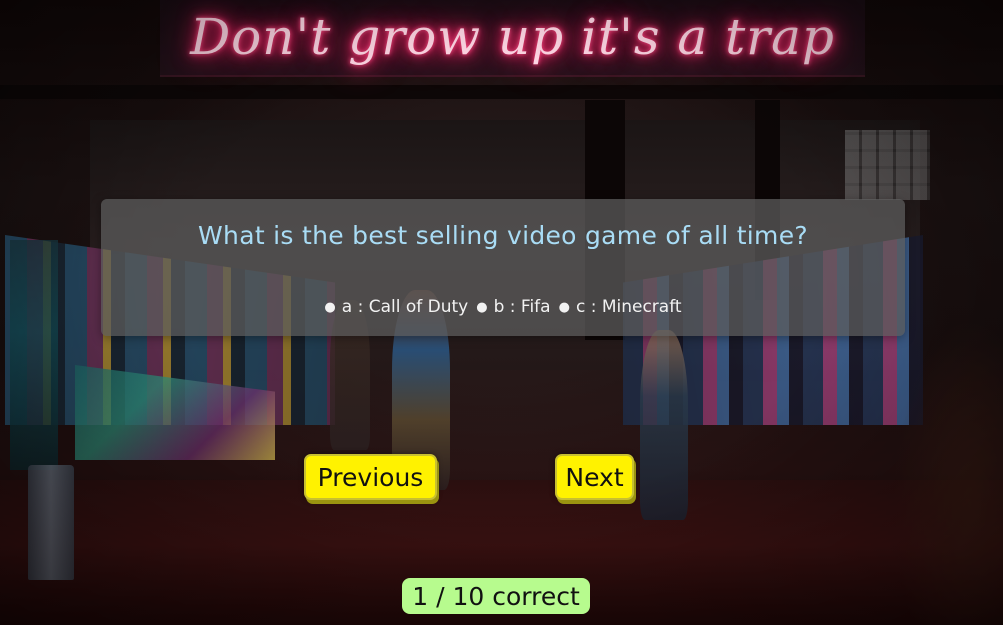 This screenshot has height=625, width=1003. What do you see at coordinates (887, 165) in the screenshot?
I see `glass-block-window` at bounding box center [887, 165].